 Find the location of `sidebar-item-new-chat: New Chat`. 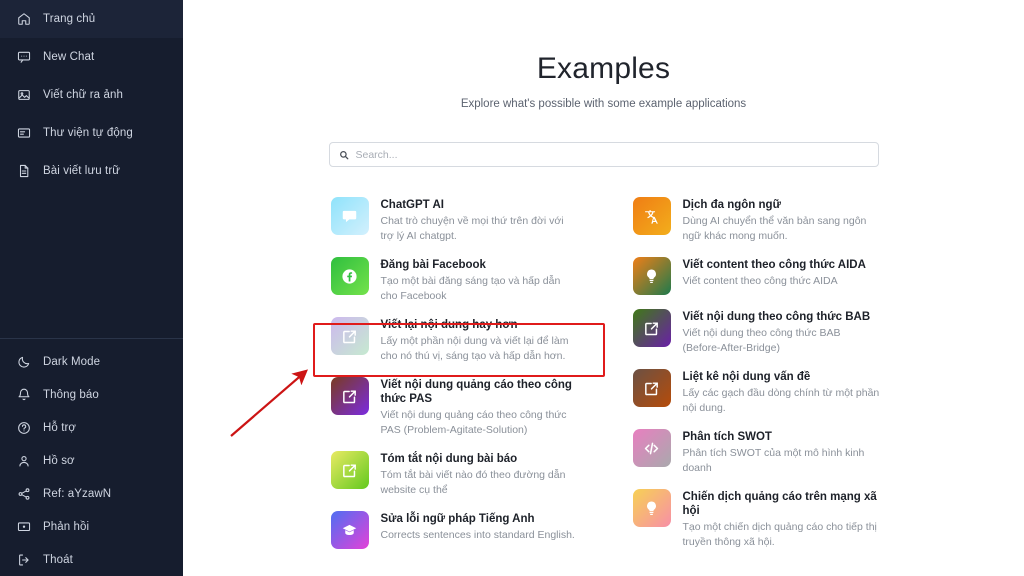

sidebar-item-new-chat: New Chat is located at coordinates (91, 57).